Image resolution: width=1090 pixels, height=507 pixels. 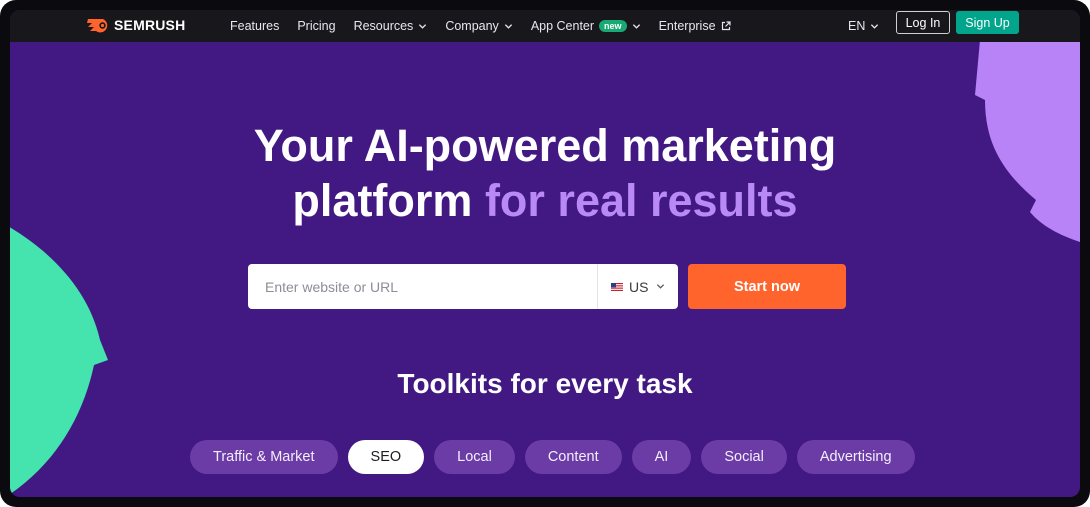 I want to click on tab-seo: SEO, so click(x=386, y=457).